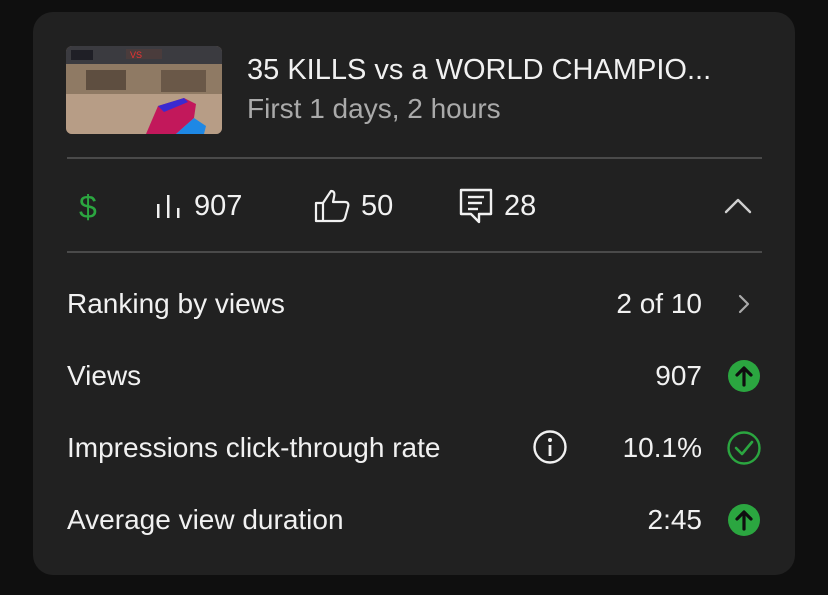  I want to click on check-circle-icon, so click(744, 448).